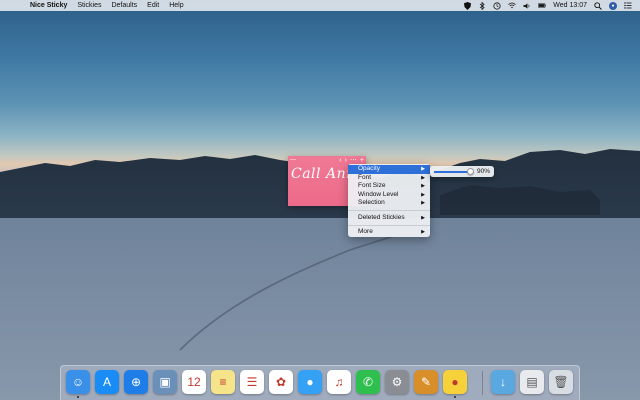 The height and width of the screenshot is (400, 640). What do you see at coordinates (628, 6) in the screenshot?
I see `notification-center-icon` at bounding box center [628, 6].